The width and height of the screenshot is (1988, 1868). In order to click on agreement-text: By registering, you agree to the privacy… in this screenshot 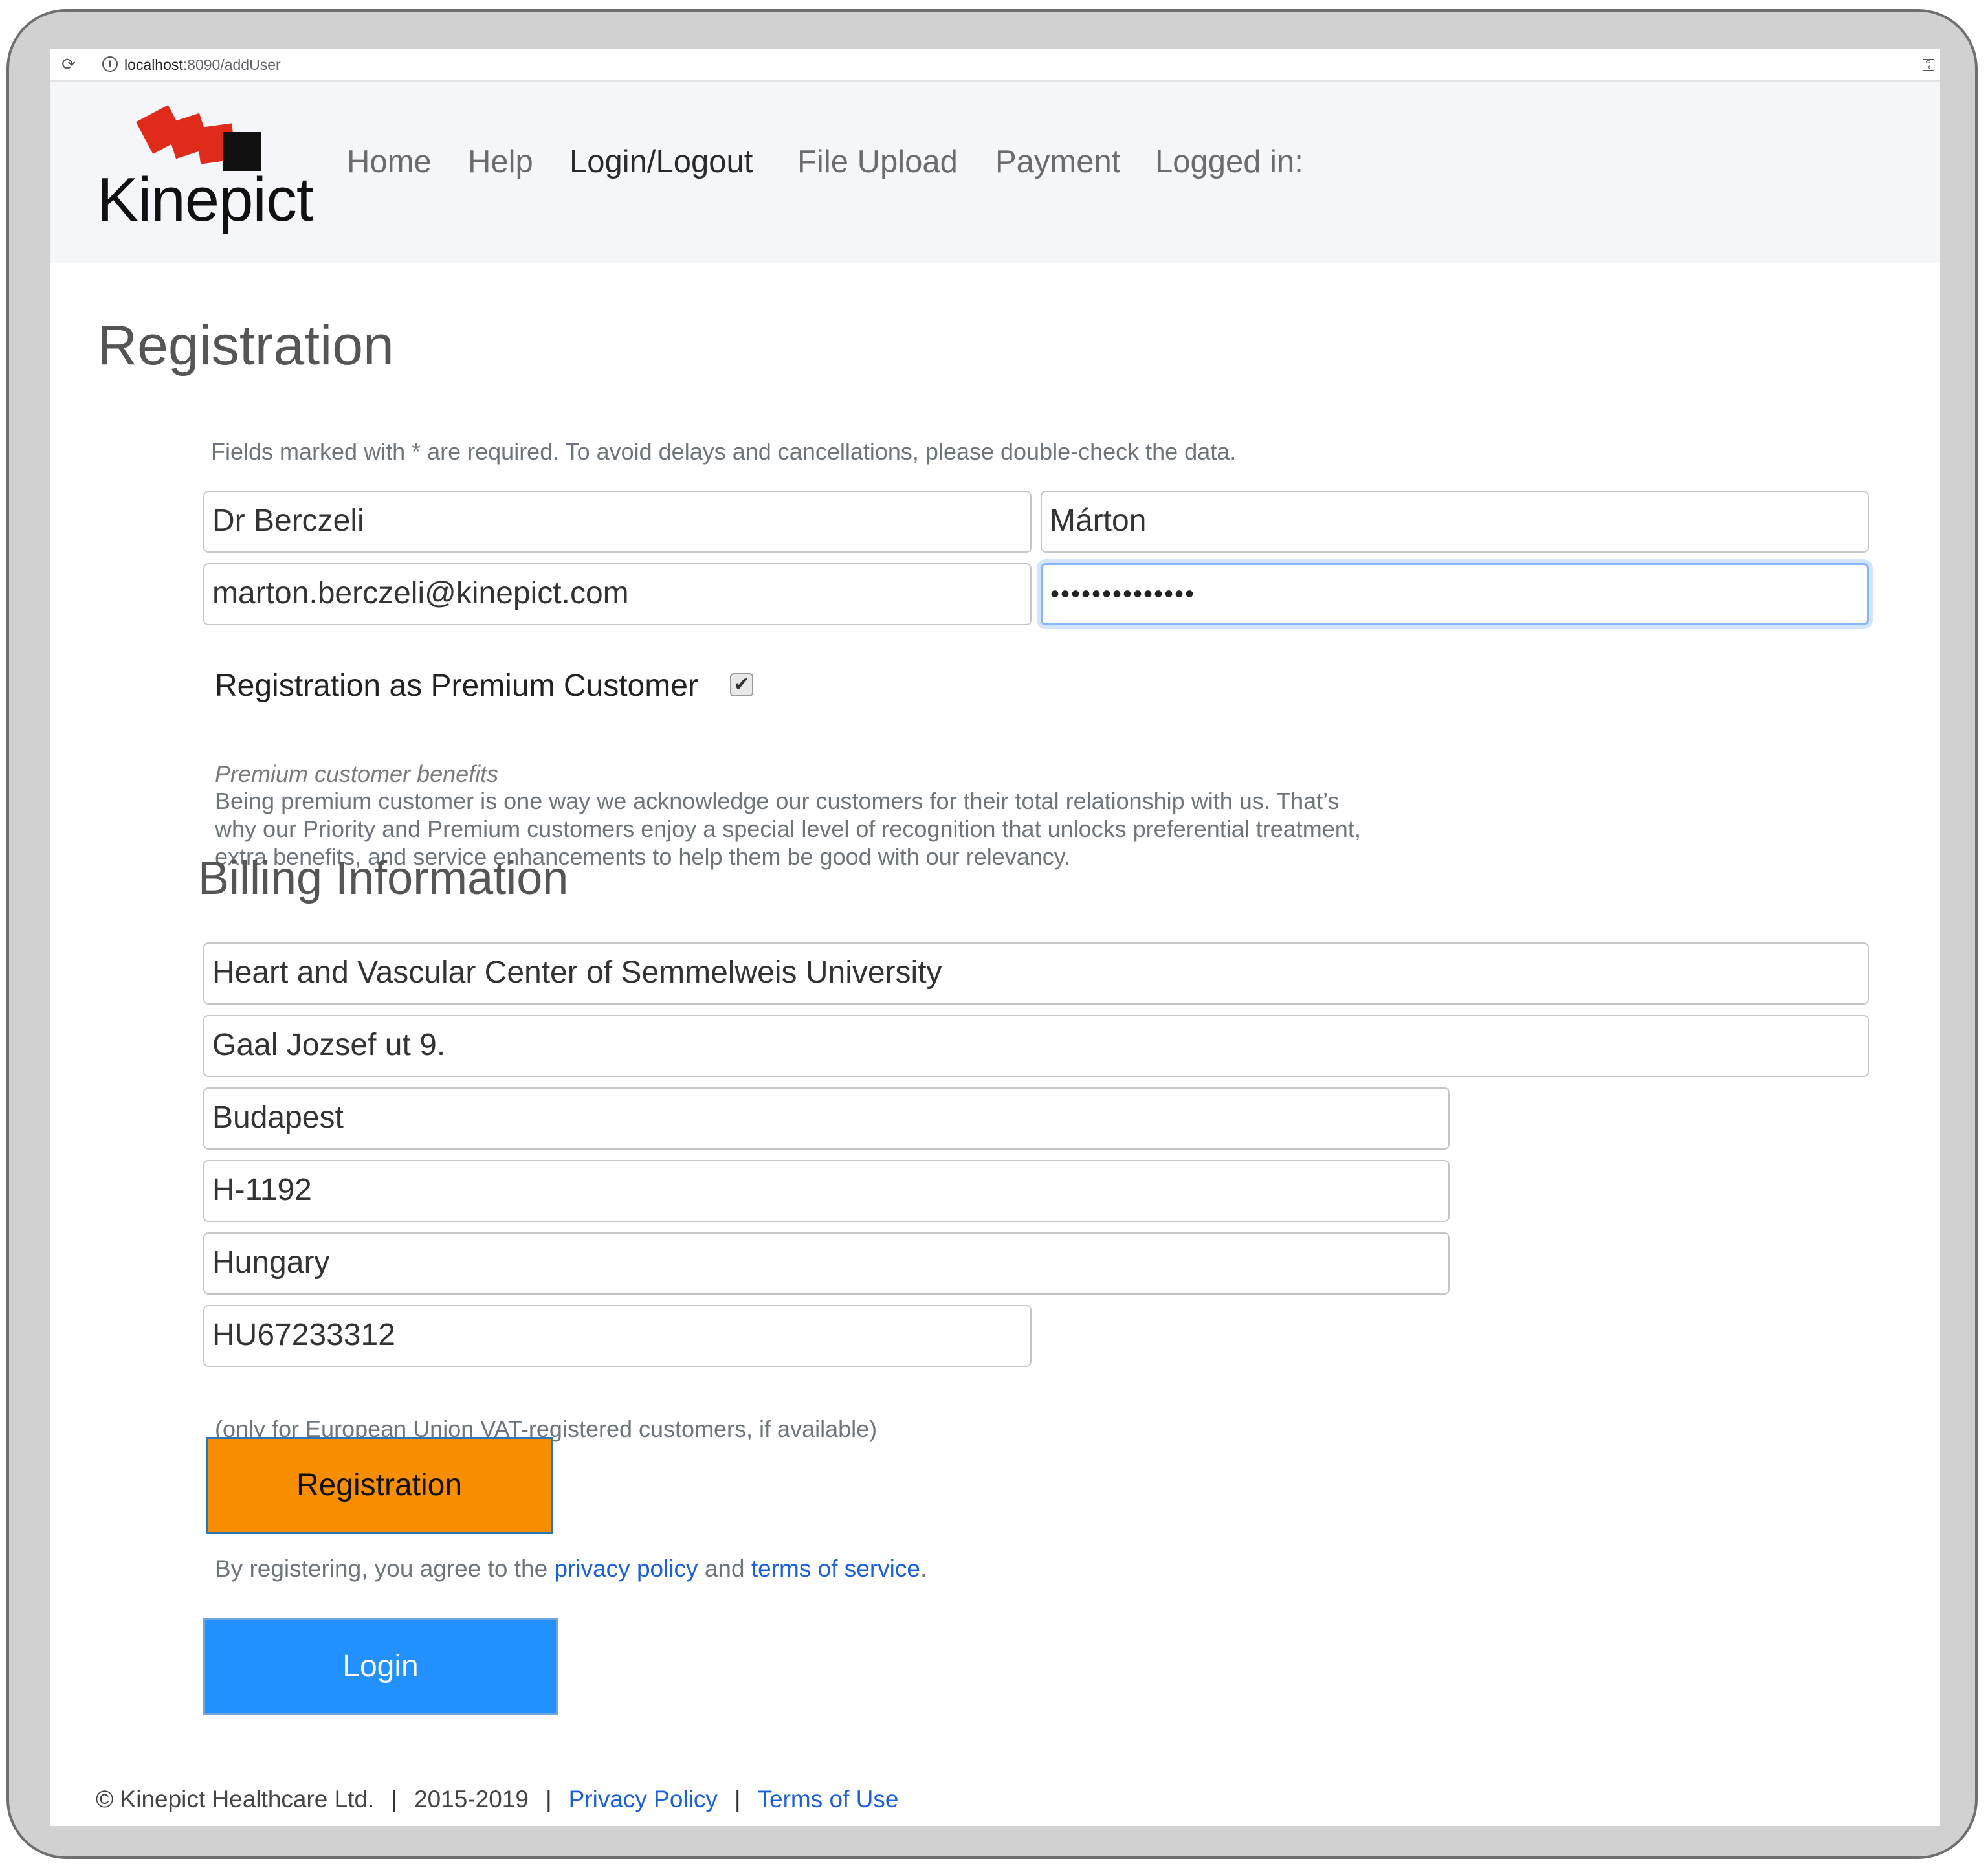, I will do `click(571, 1568)`.